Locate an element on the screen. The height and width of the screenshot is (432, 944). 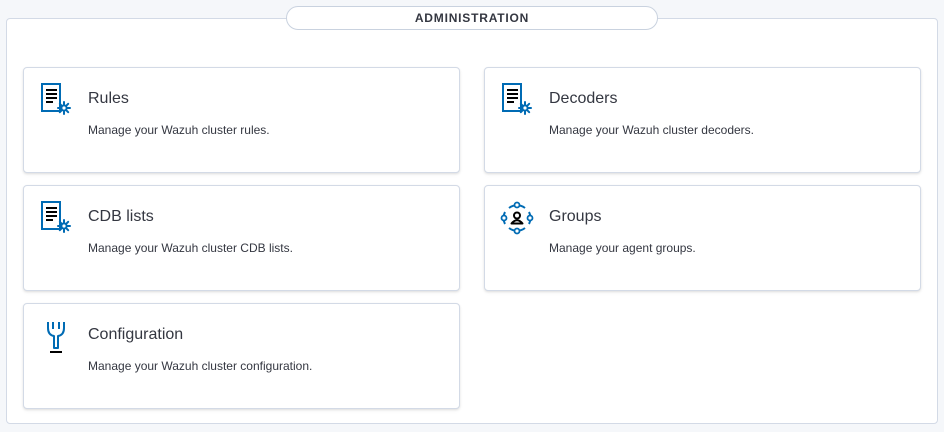
card-description: Manage your Wazuh cluster rules. is located at coordinates (179, 130).